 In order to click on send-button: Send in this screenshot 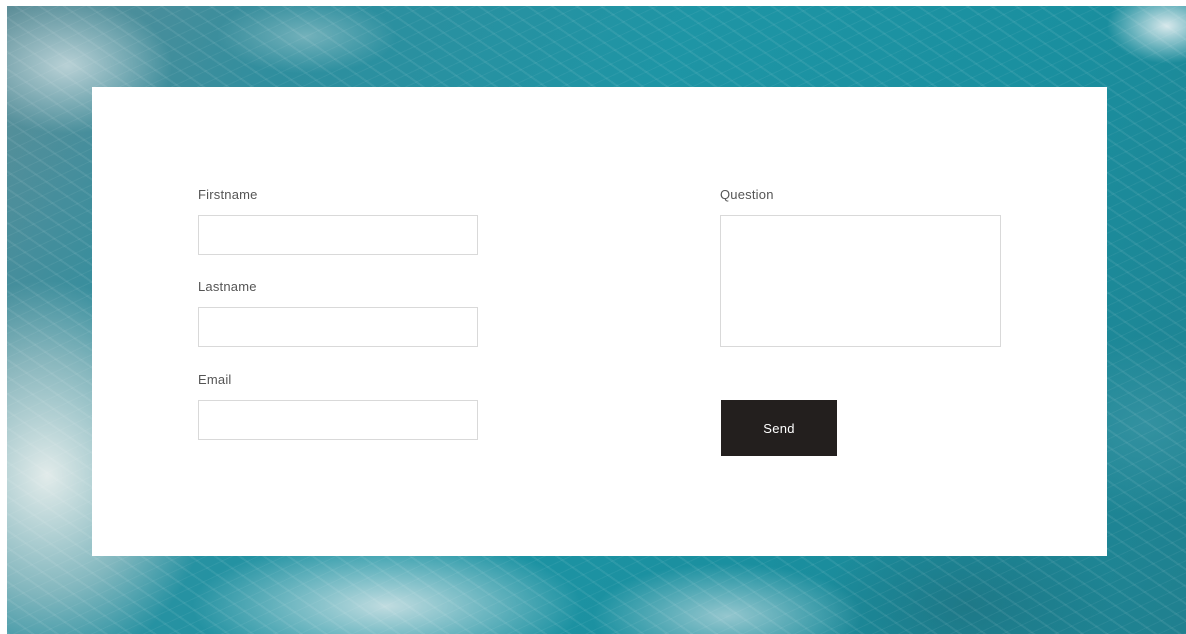, I will do `click(779, 428)`.